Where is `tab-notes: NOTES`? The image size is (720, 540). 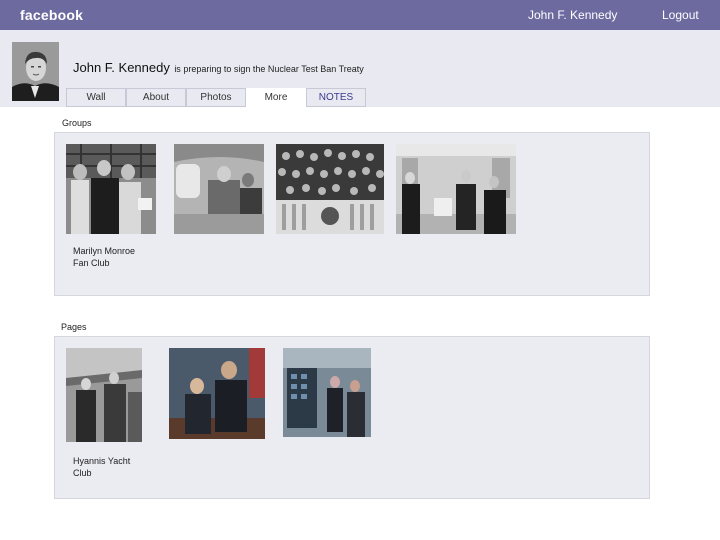
tab-notes: NOTES is located at coordinates (336, 97).